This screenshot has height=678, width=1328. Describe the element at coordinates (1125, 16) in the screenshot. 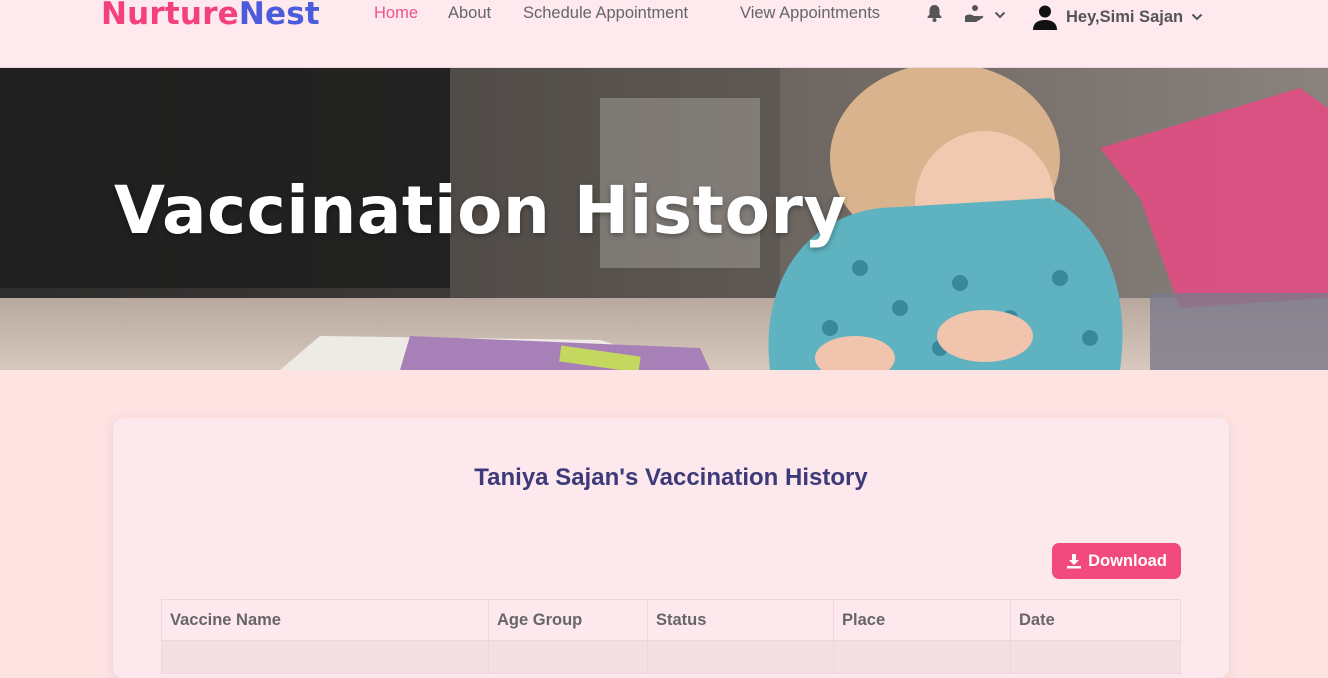

I see `user-greeting: Hey,Simi Sajan` at that location.